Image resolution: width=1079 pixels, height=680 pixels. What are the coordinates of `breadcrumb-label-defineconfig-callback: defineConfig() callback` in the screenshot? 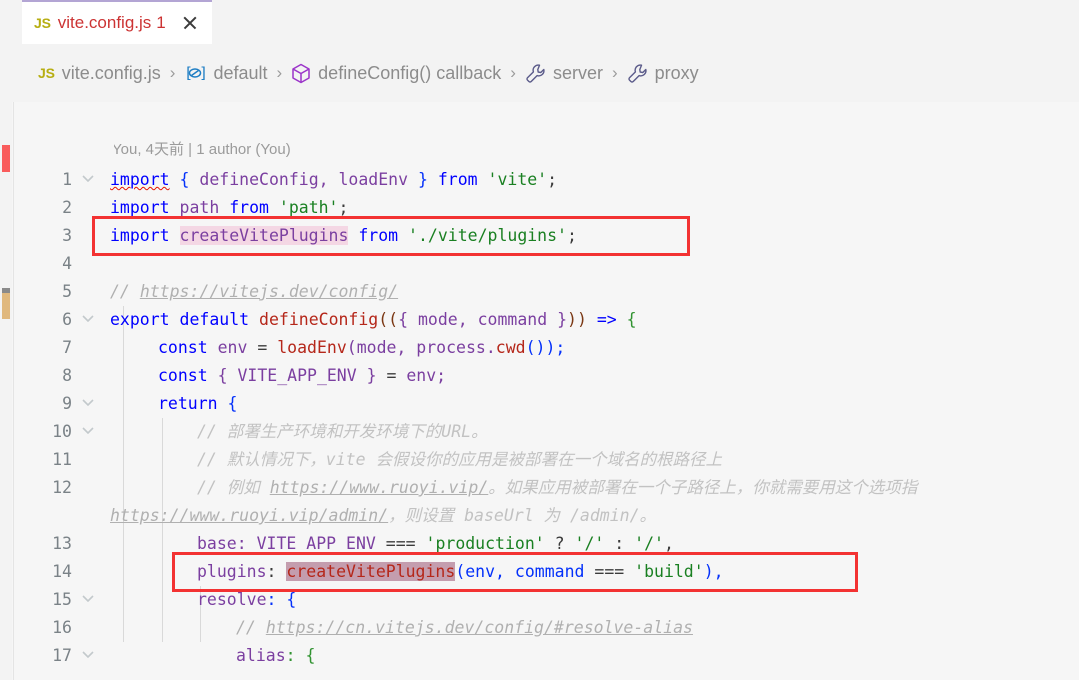 It's located at (410, 72).